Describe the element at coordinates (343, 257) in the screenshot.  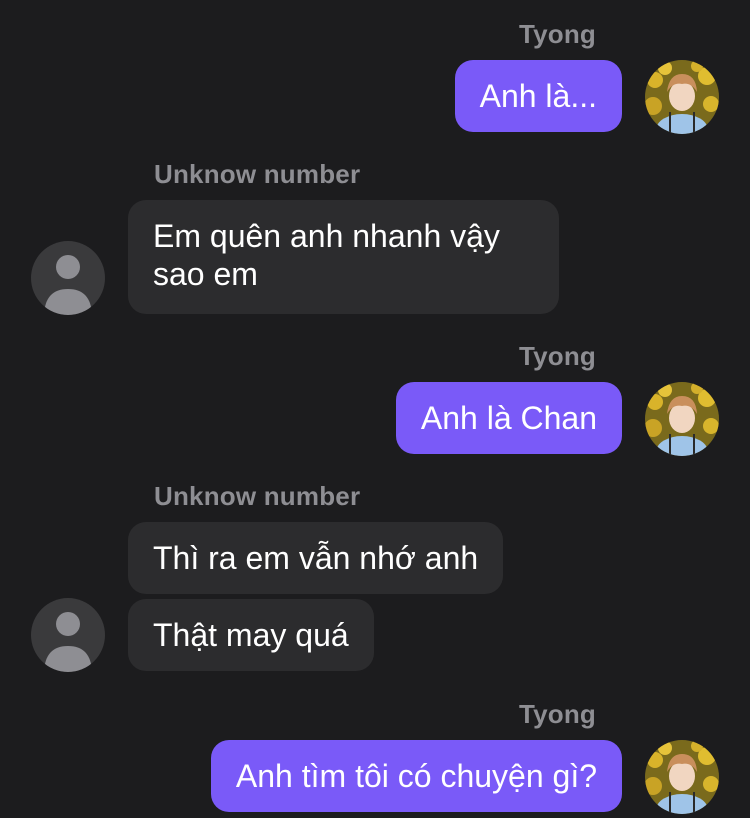
I see `message-bubble-incoming: Em quên anh nhanh vậy sao em` at that location.